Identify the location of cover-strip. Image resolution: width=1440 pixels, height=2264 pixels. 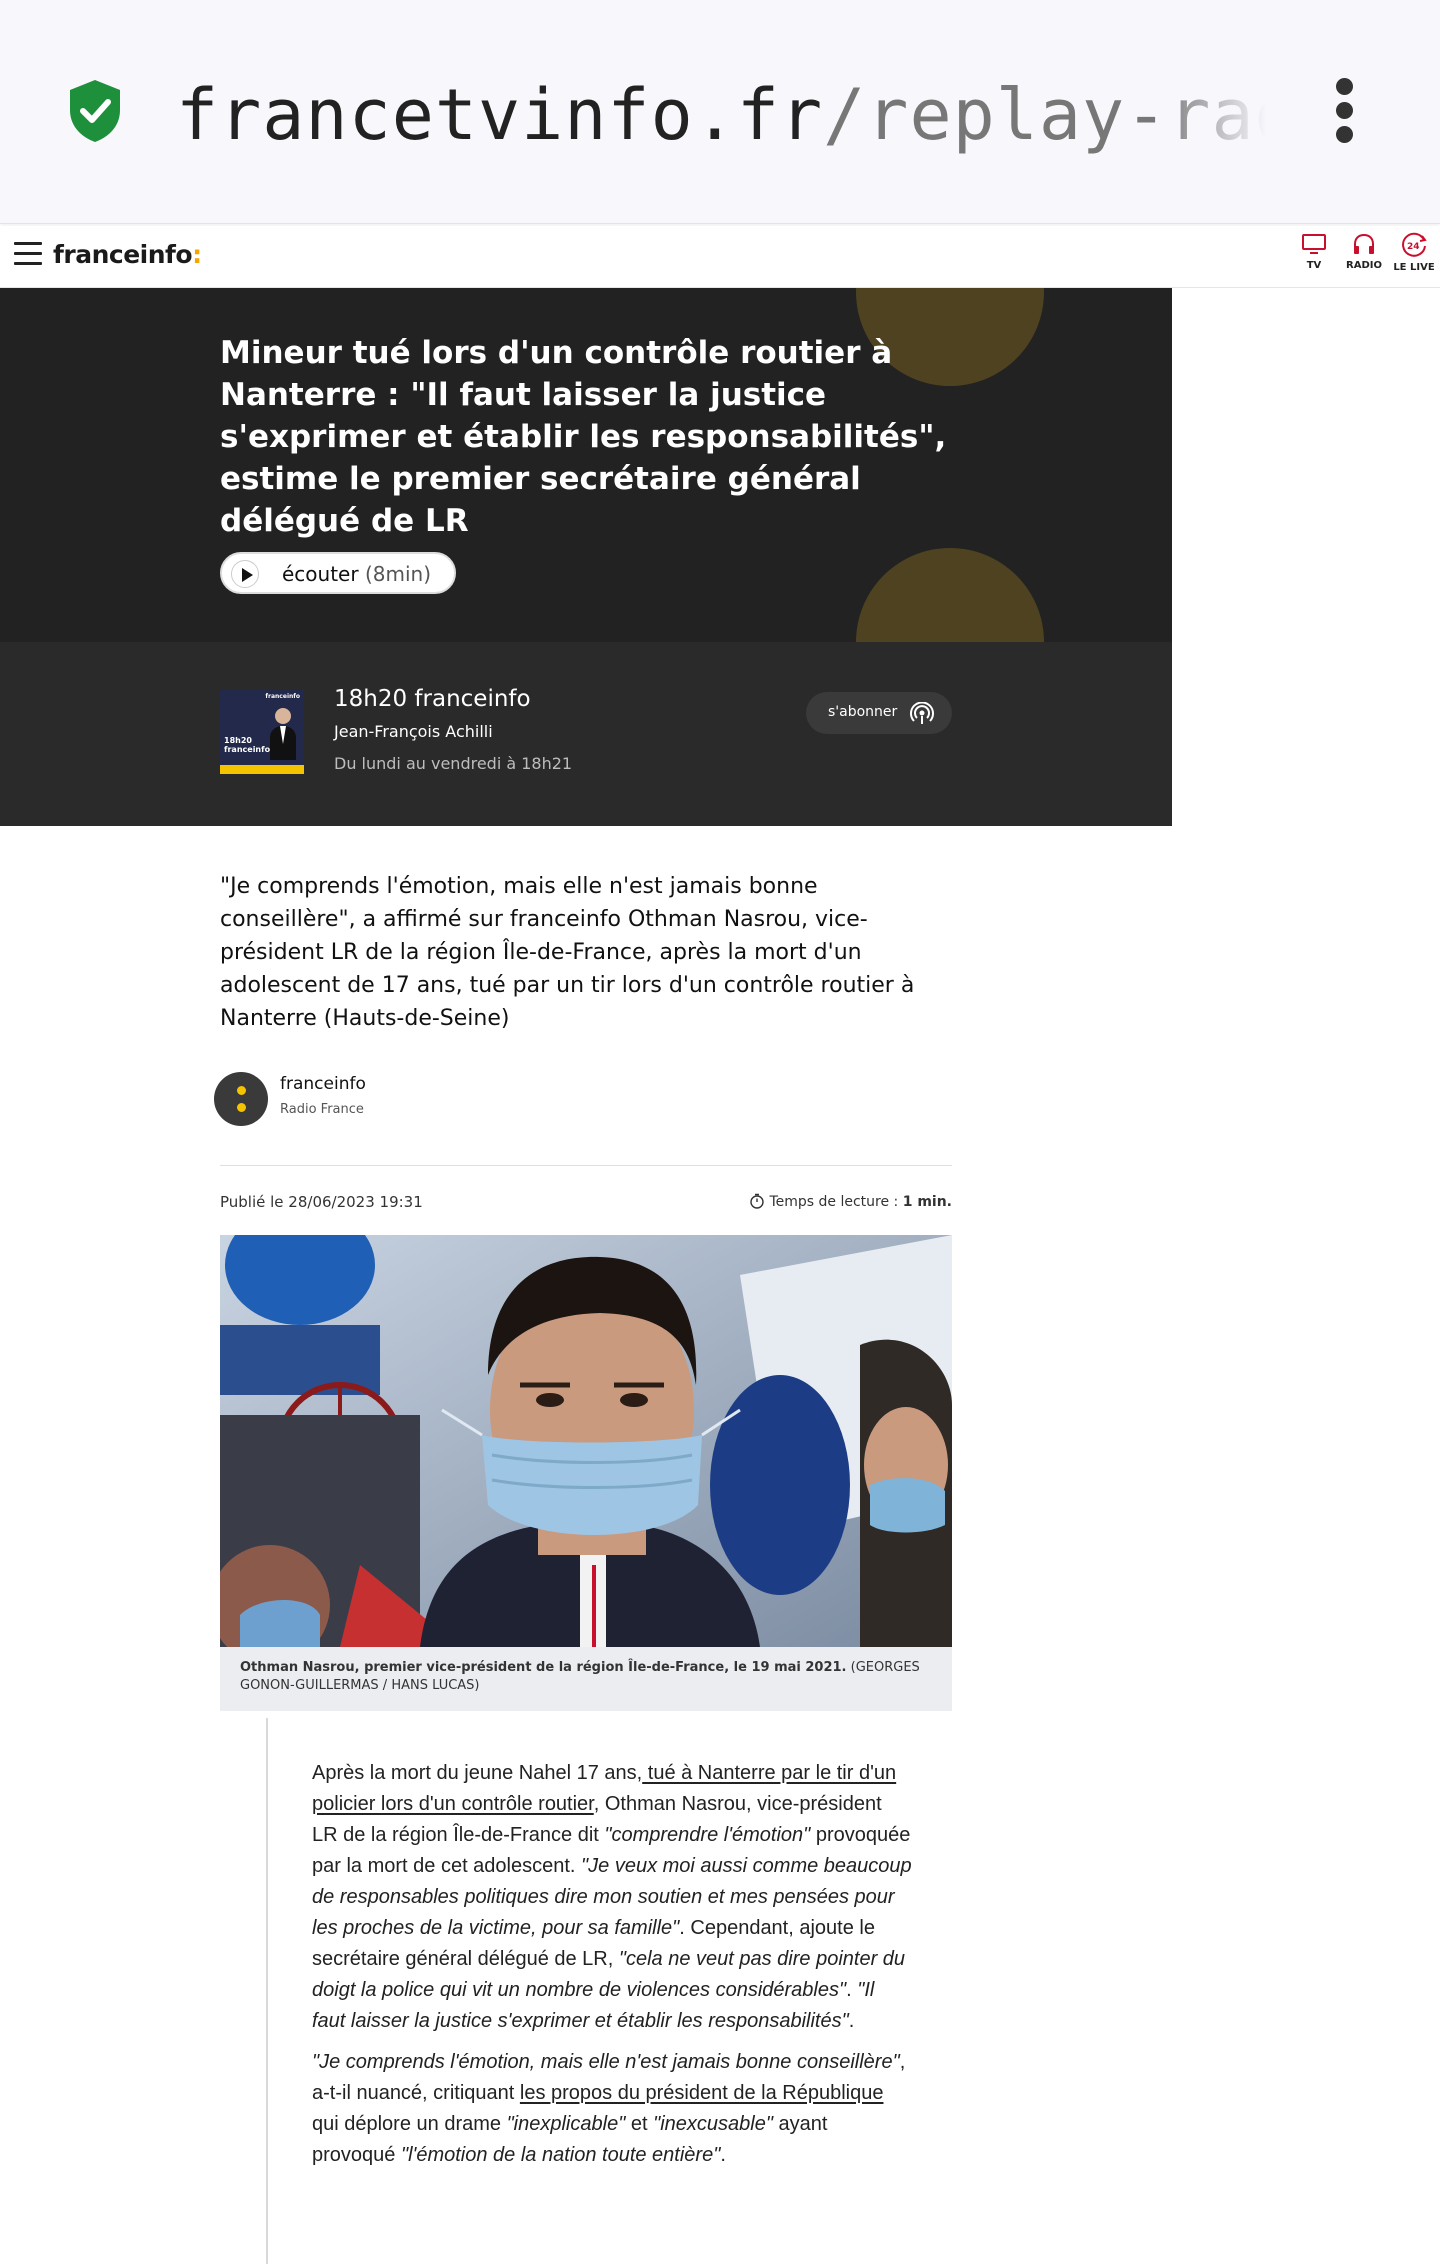
(262, 769).